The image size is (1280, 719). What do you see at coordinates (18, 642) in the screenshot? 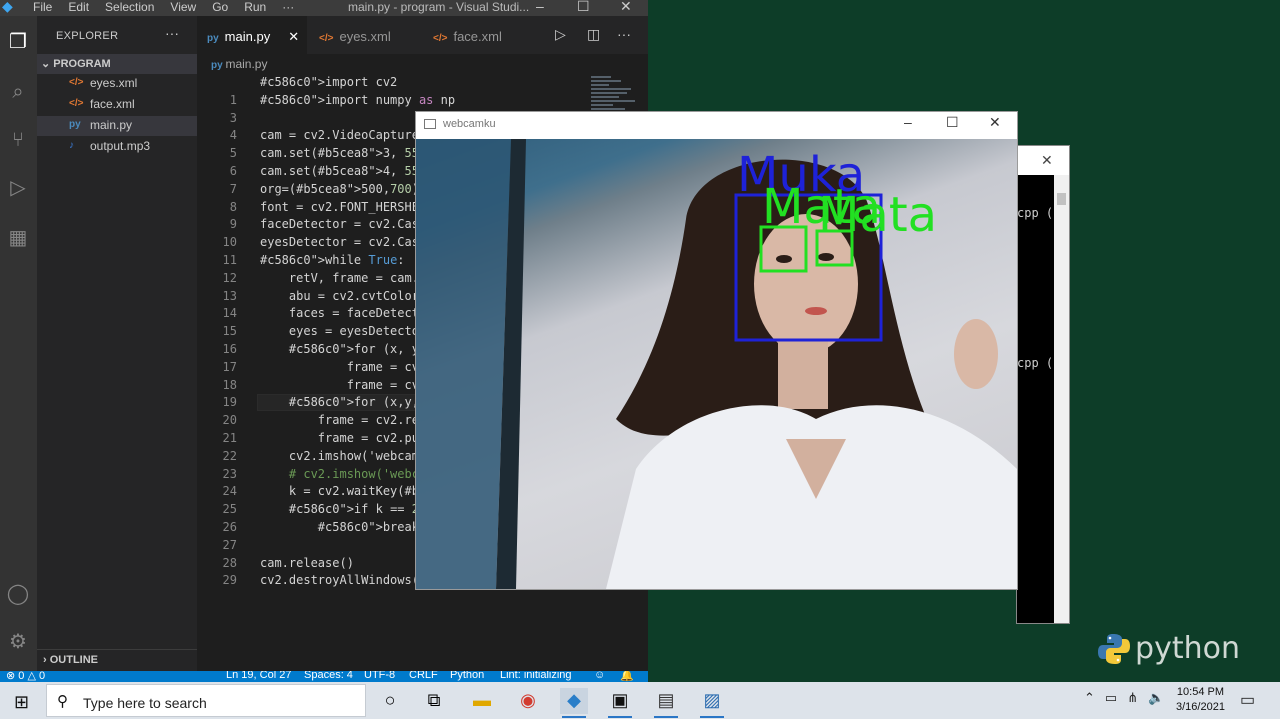
I see `settings-gear-icon: ⚙` at bounding box center [18, 642].